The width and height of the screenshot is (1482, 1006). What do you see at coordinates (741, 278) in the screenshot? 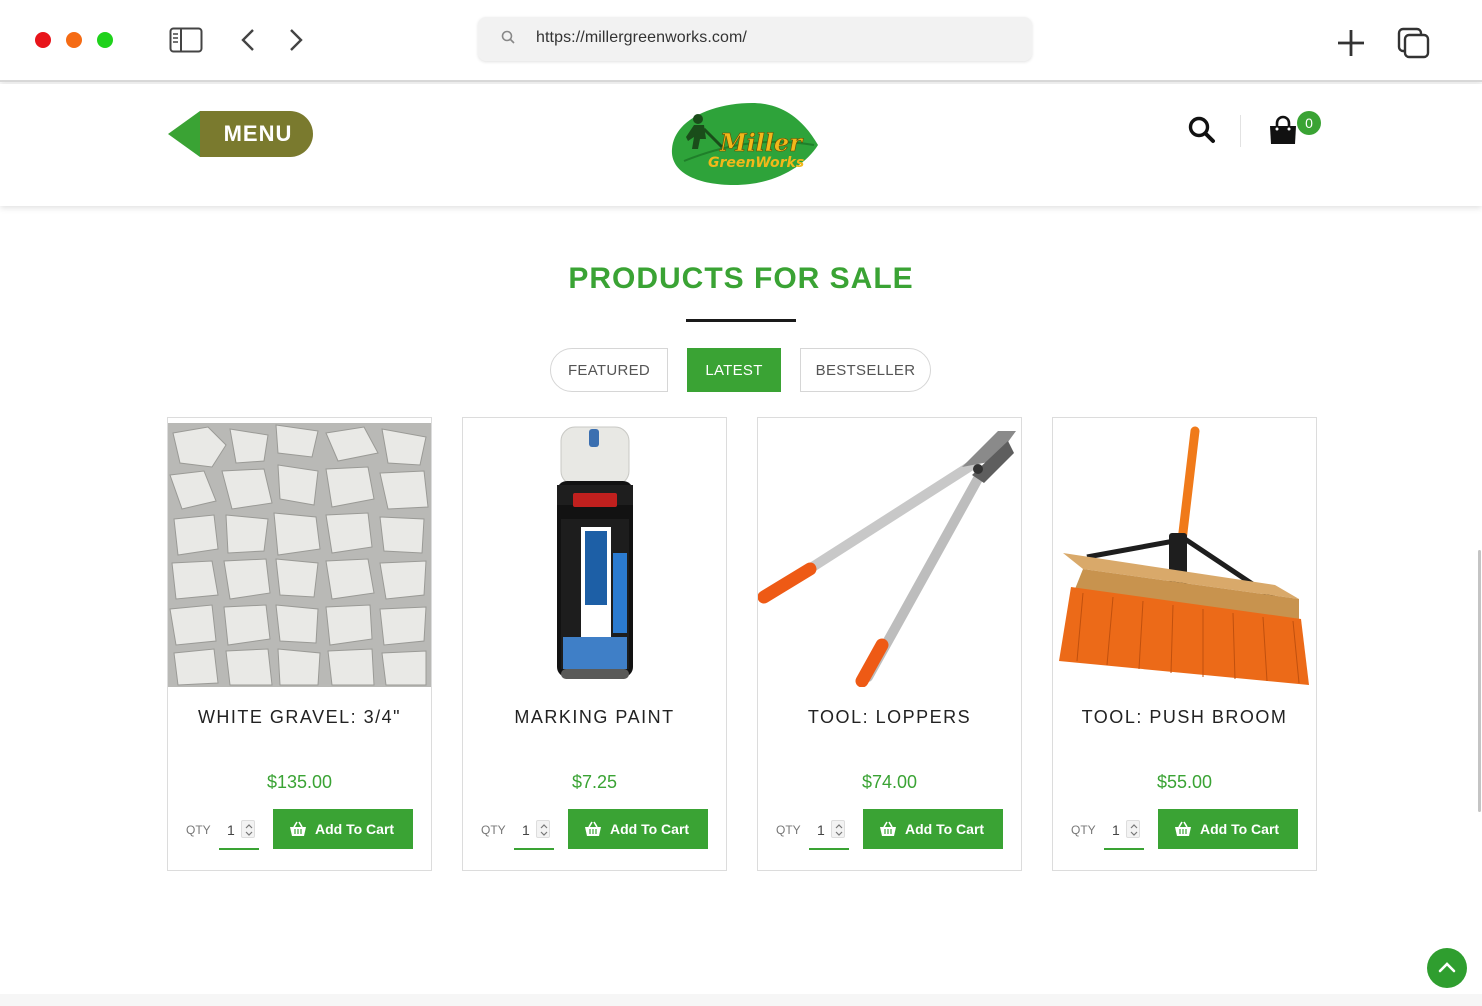
I see `section-title: PRODUCTS FOR SALE` at bounding box center [741, 278].